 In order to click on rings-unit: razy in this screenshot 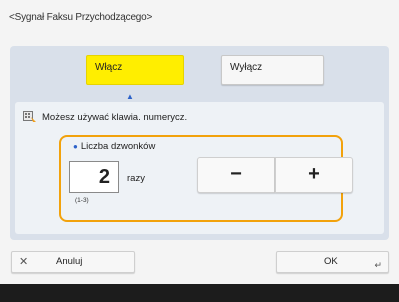, I will do `click(136, 178)`.